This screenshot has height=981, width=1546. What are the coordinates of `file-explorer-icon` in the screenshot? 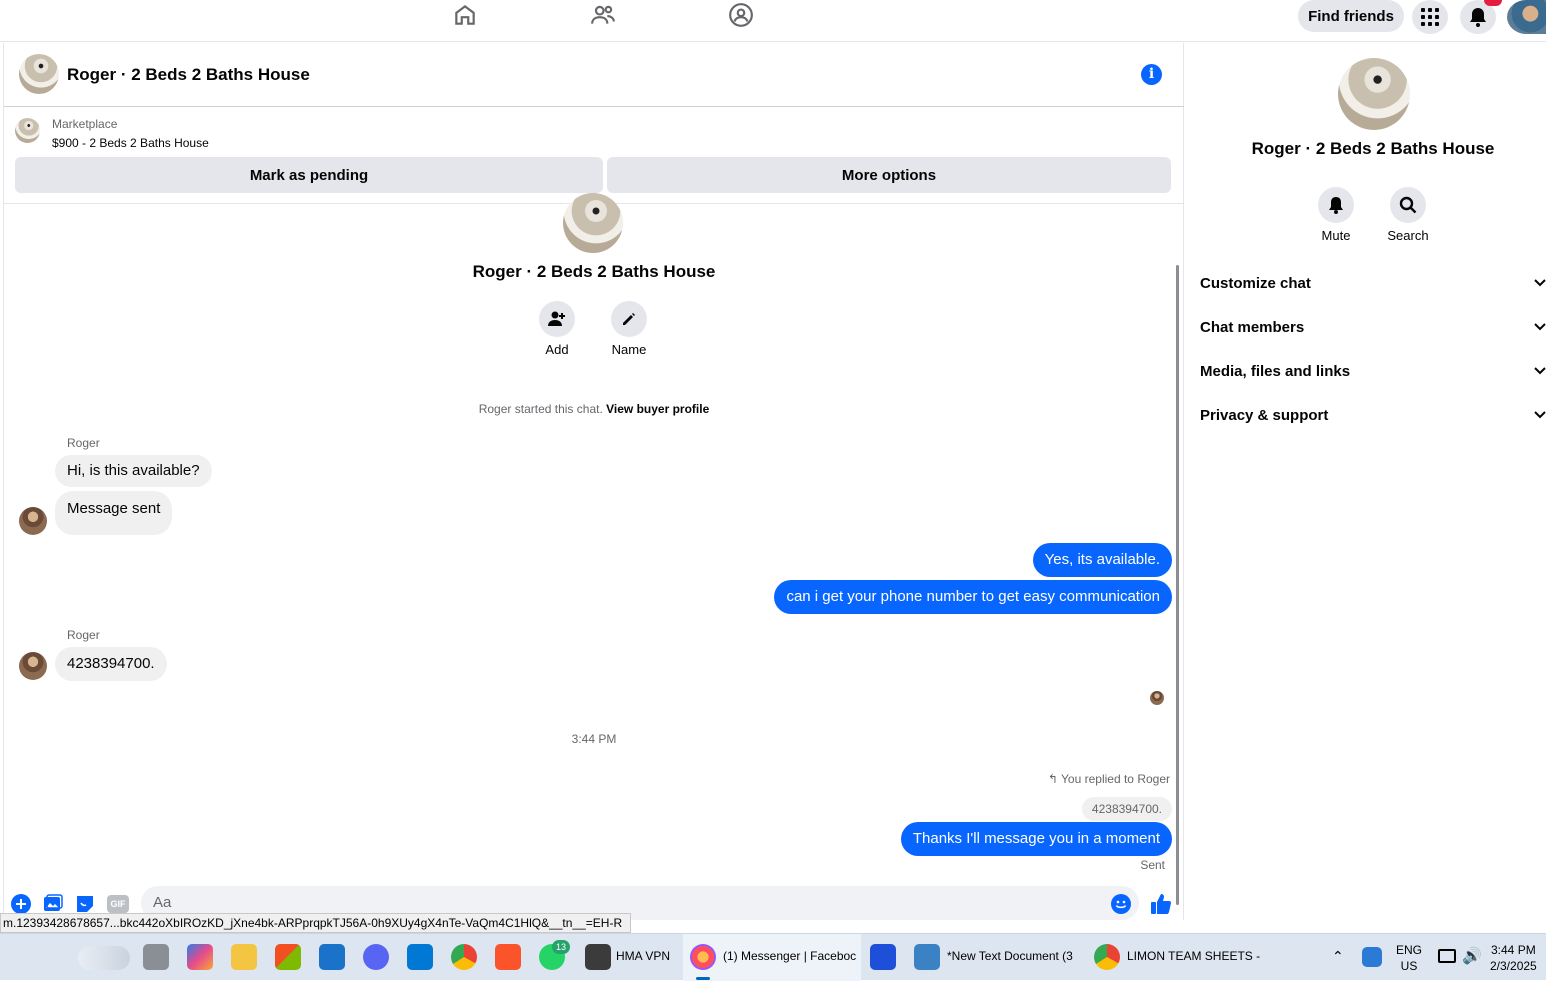 It's located at (244, 957).